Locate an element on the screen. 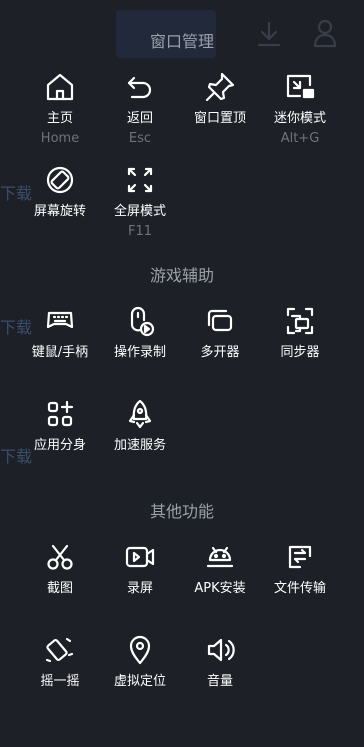  mini-mode-button: 迷你模式 Alt+G is located at coordinates (300, 109).